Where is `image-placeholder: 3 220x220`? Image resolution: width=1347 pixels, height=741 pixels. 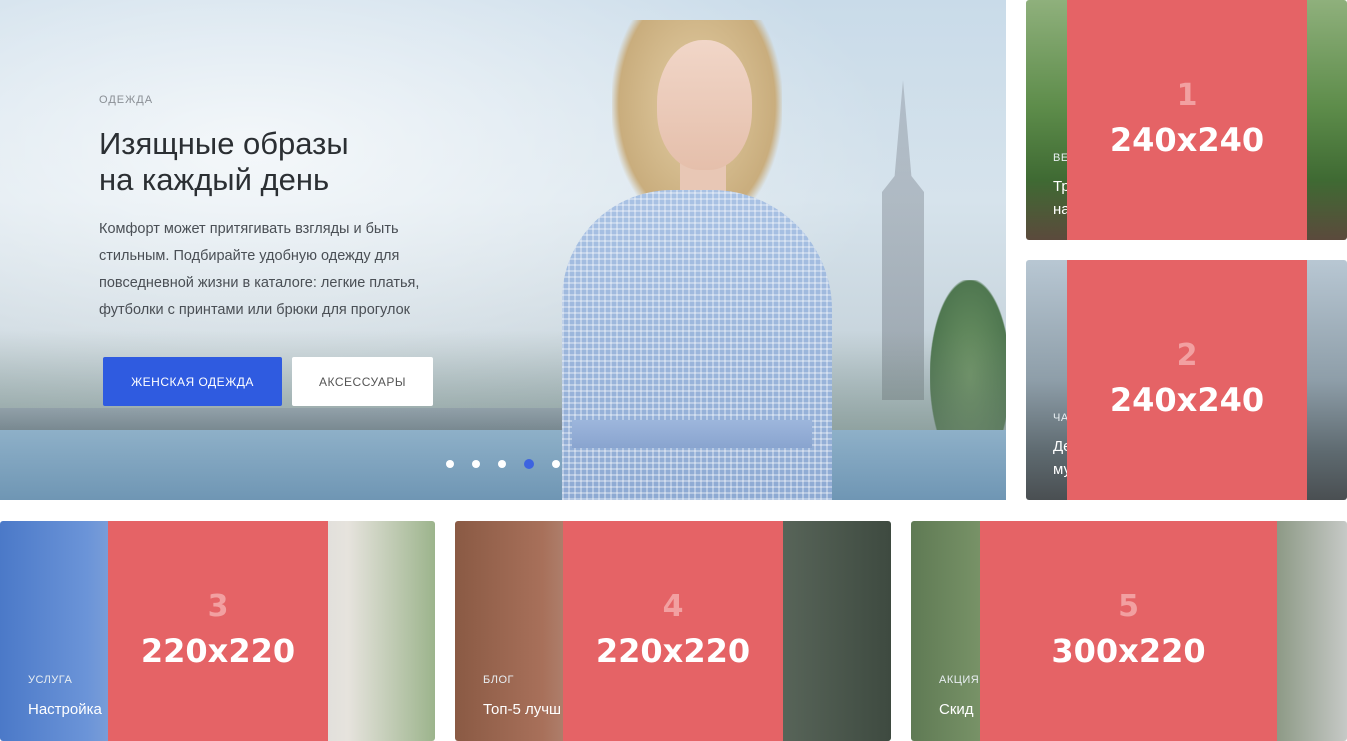
image-placeholder: 3 220x220 is located at coordinates (218, 631).